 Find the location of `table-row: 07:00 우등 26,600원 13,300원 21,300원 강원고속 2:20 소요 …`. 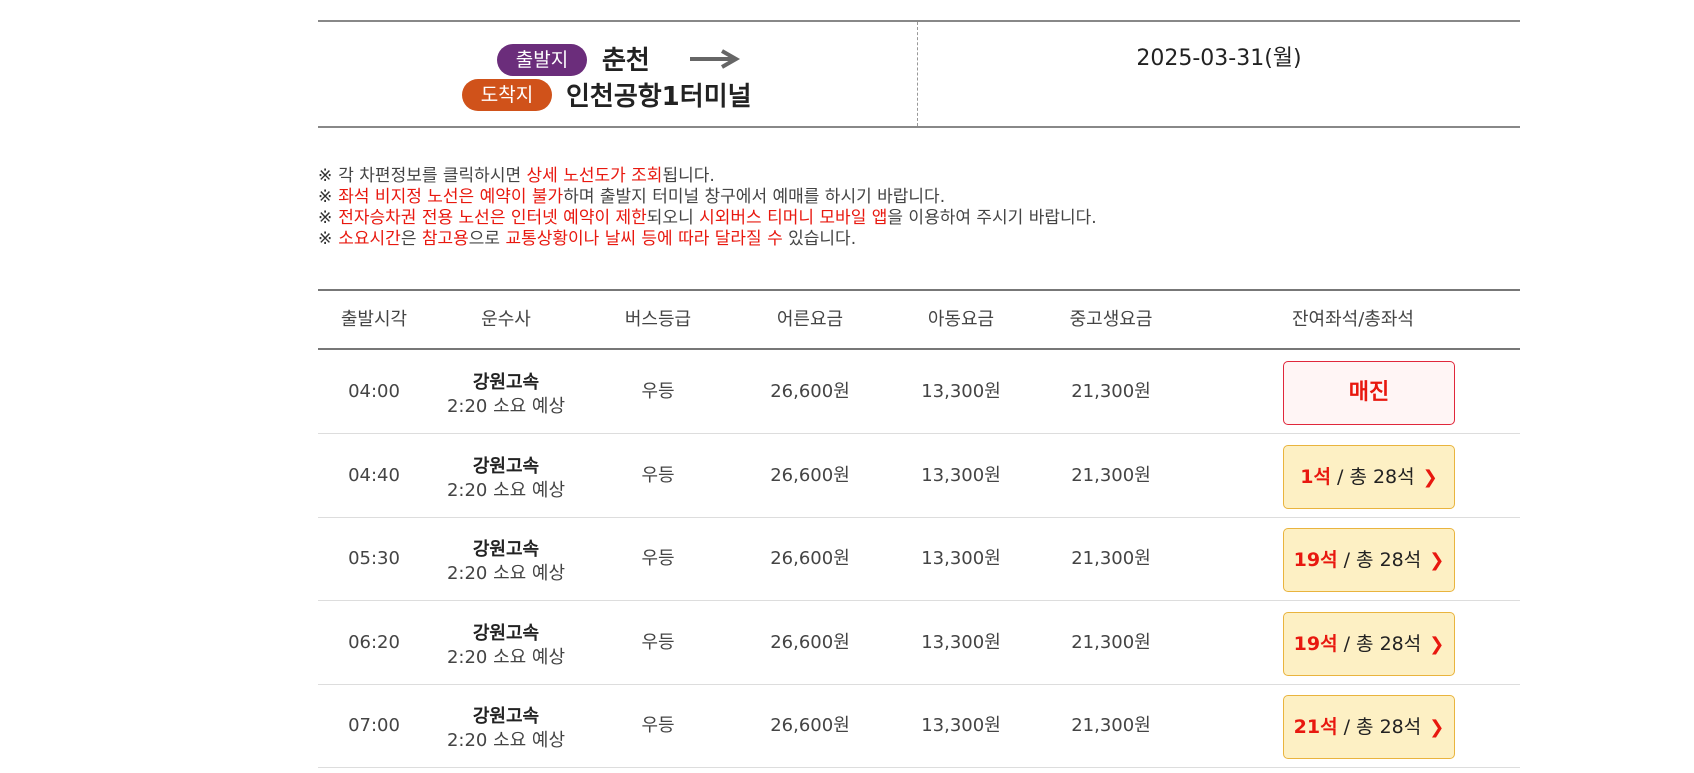

table-row: 07:00 우등 26,600원 13,300원 21,300원 강원고속 2:20 소요 … is located at coordinates (919, 726).